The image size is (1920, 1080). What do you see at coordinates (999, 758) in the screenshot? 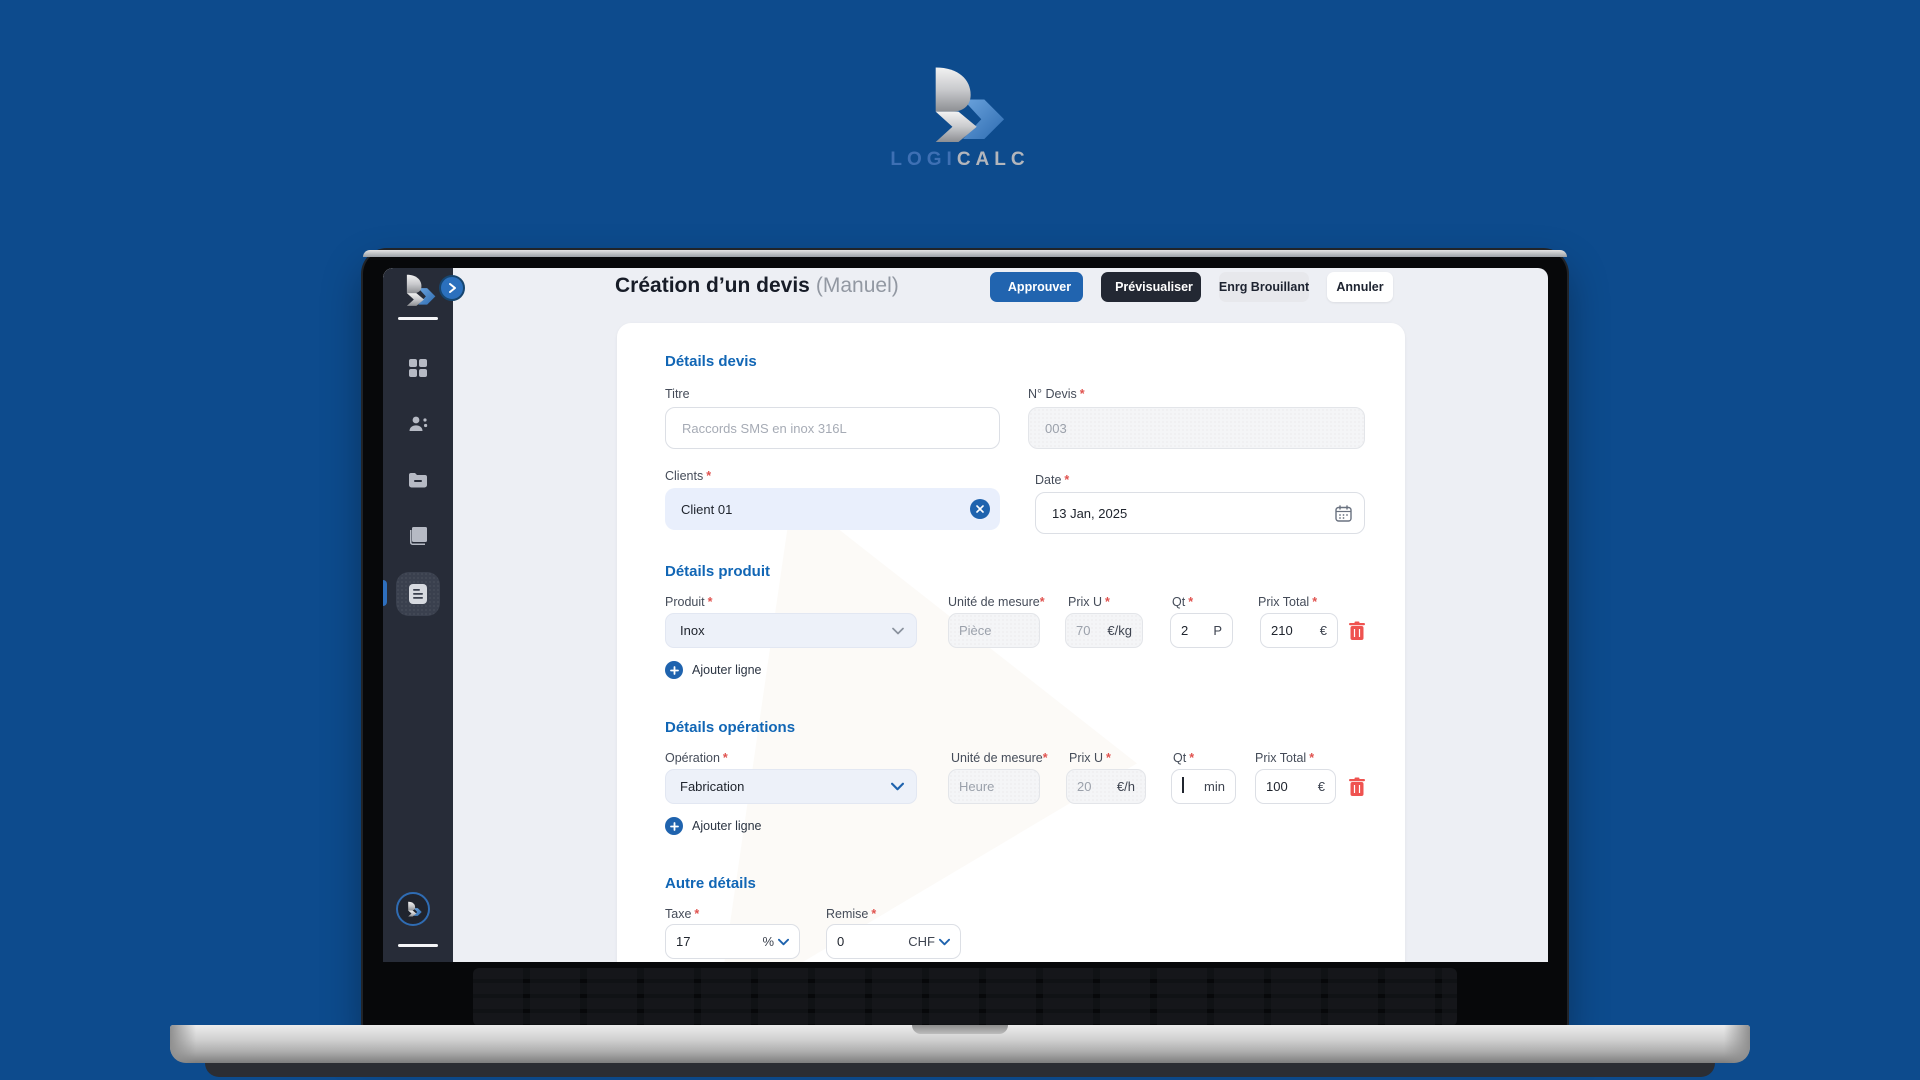
I see `operation-unit-label: Unité de mesure*` at bounding box center [999, 758].